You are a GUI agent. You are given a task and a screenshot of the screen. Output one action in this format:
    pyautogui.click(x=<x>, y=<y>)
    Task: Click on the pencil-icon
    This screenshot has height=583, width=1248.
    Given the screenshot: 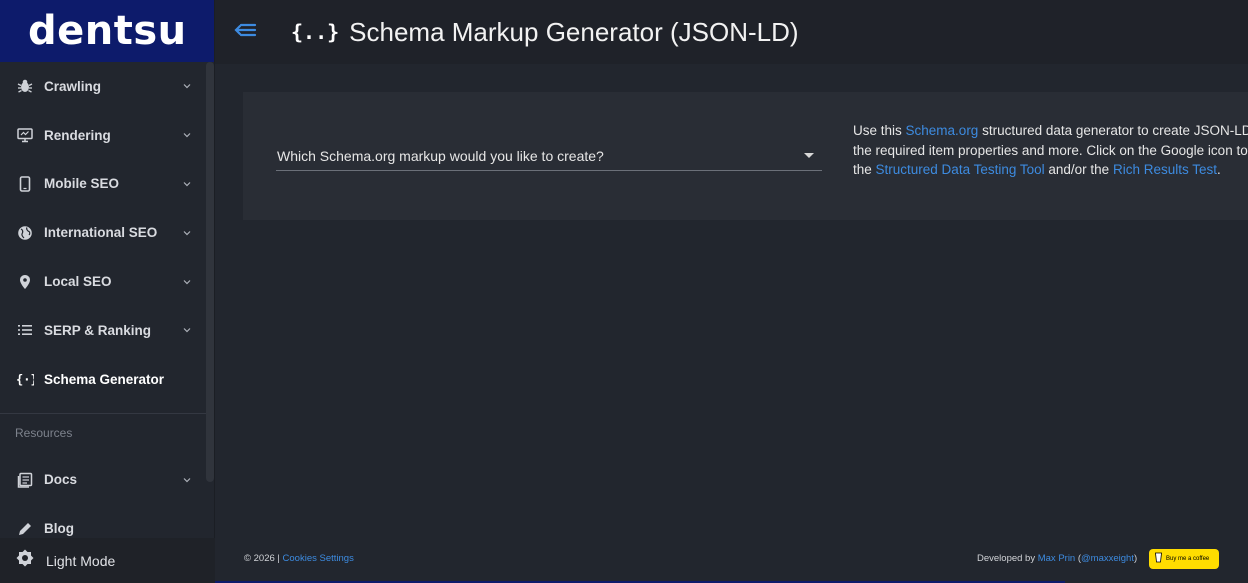 What is the action you would take?
    pyautogui.click(x=25, y=529)
    